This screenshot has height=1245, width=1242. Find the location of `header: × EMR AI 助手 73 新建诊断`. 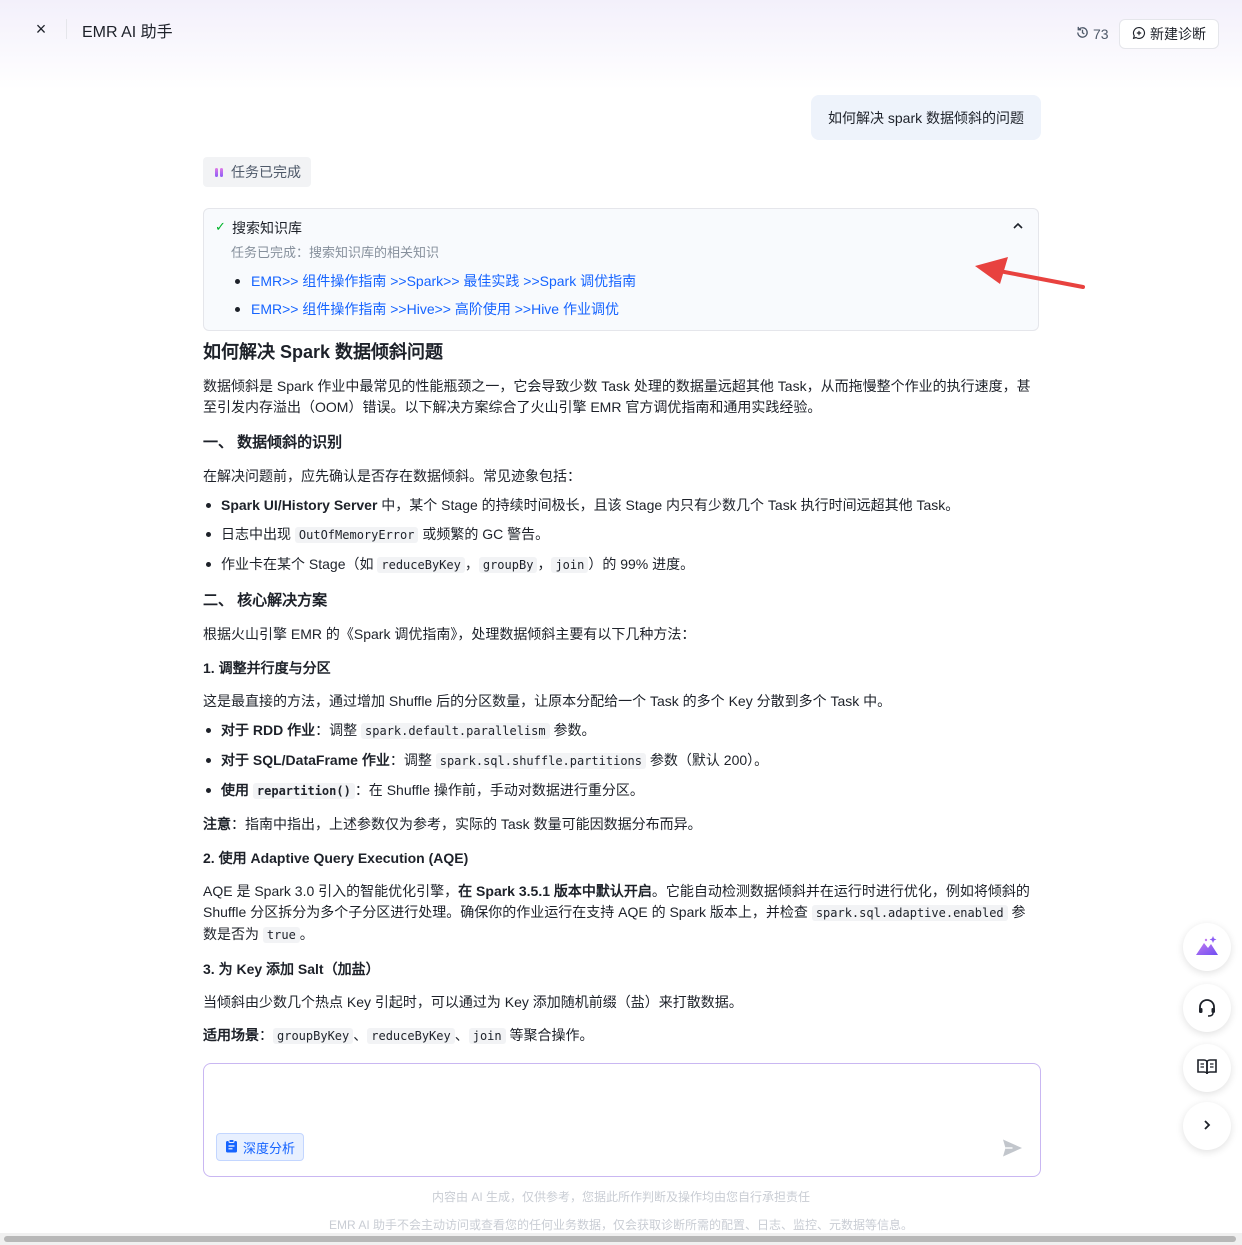

header: × EMR AI 助手 73 新建诊断 is located at coordinates (621, 31).